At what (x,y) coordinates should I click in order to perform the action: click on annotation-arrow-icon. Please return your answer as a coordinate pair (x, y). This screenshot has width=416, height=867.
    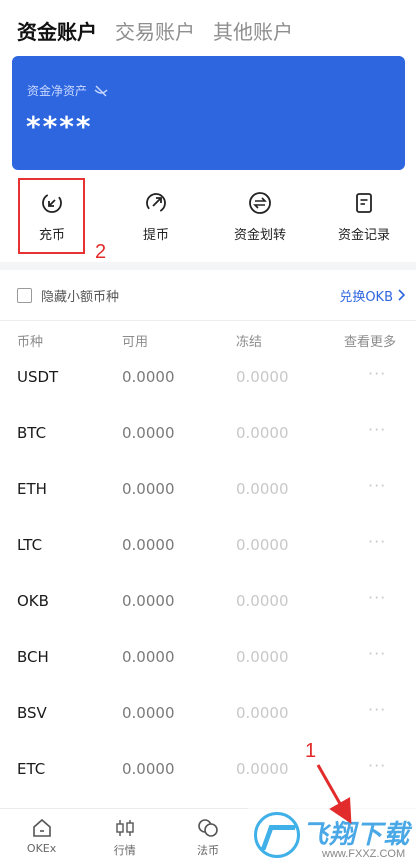
    Looking at the image, I should click on (334, 794).